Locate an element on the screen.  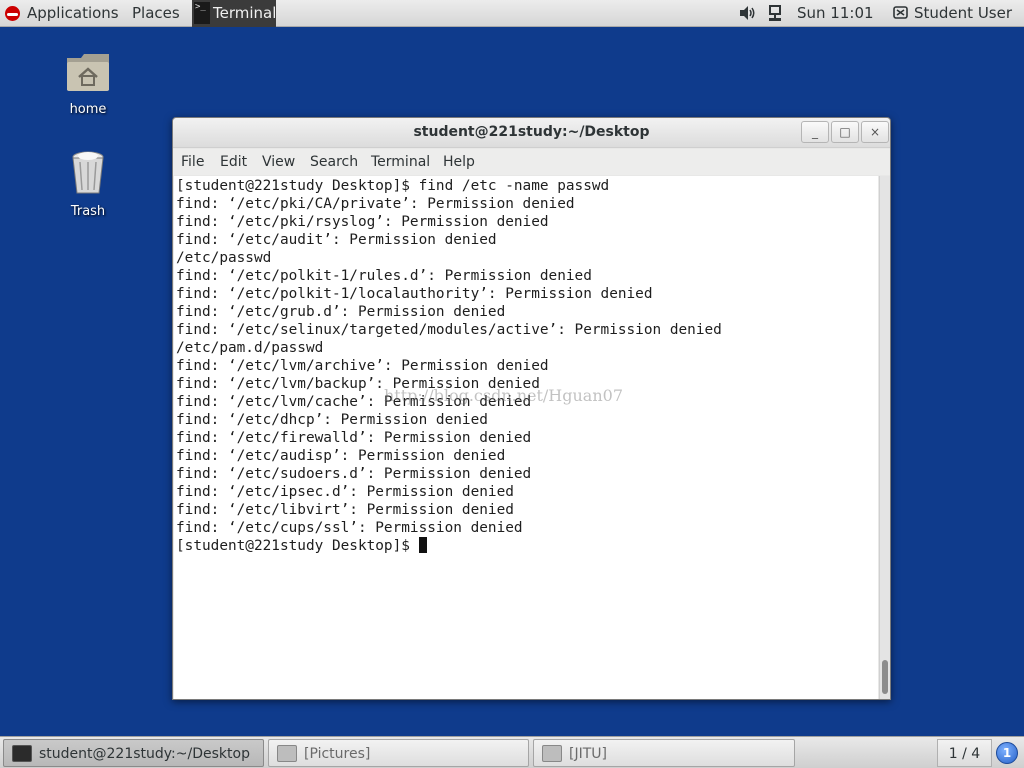
places-menu: Places is located at coordinates (156, 13).